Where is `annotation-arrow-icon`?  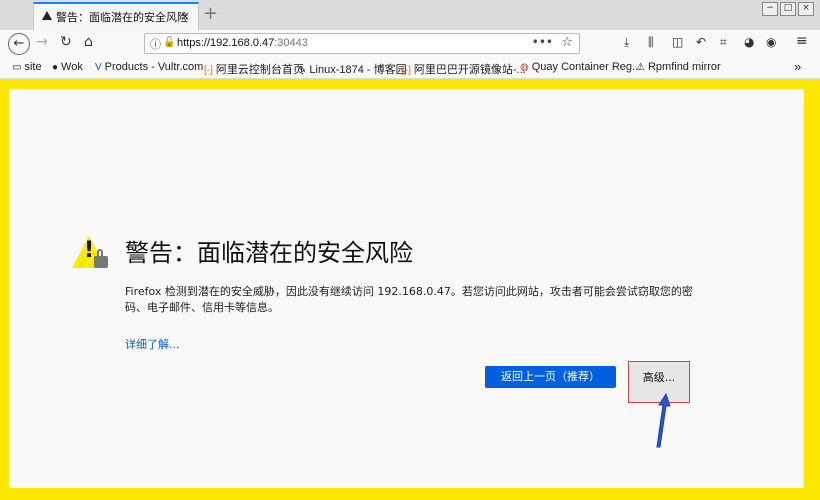
annotation-arrow-icon is located at coordinates (663, 420).